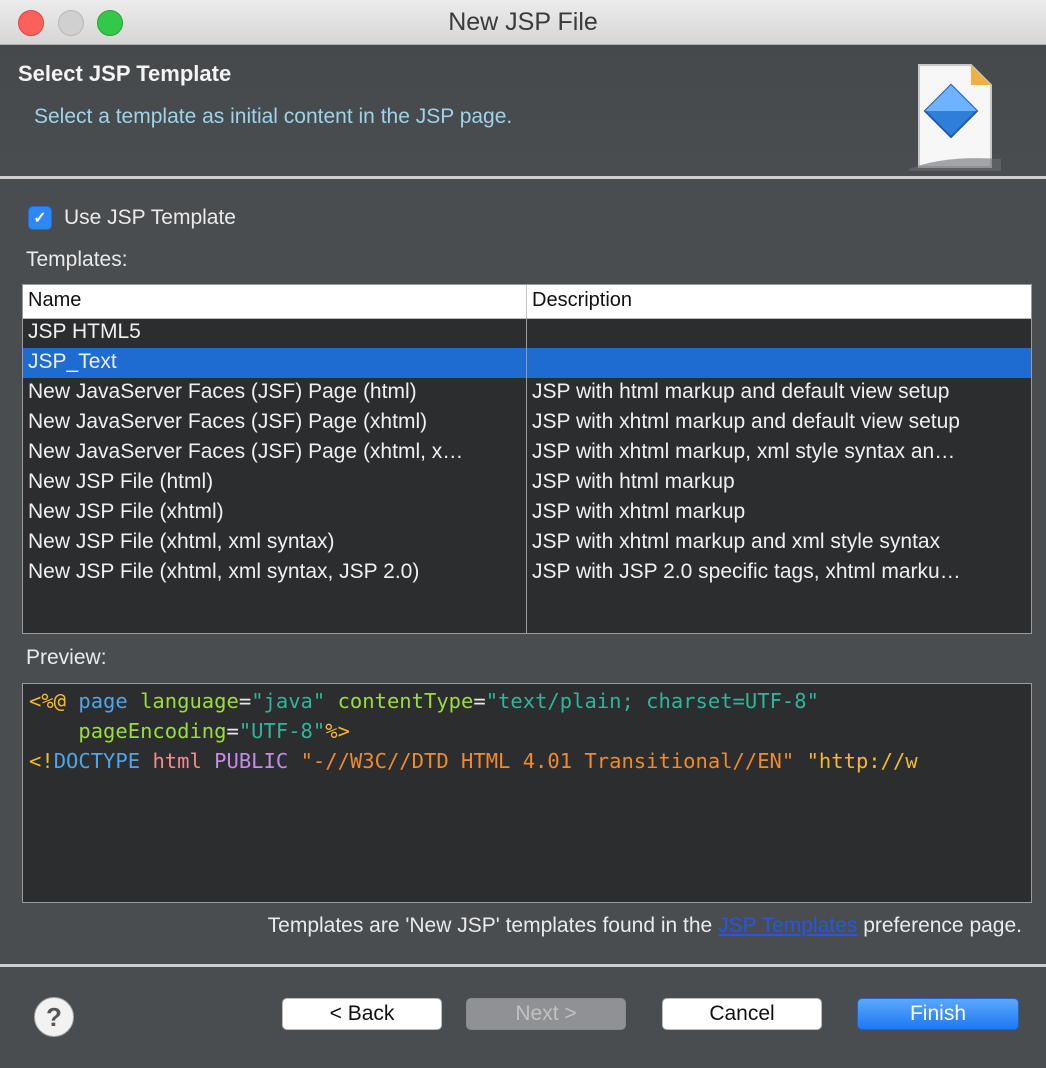 The image size is (1046, 1068). I want to click on table-header: Name Description, so click(527, 302).